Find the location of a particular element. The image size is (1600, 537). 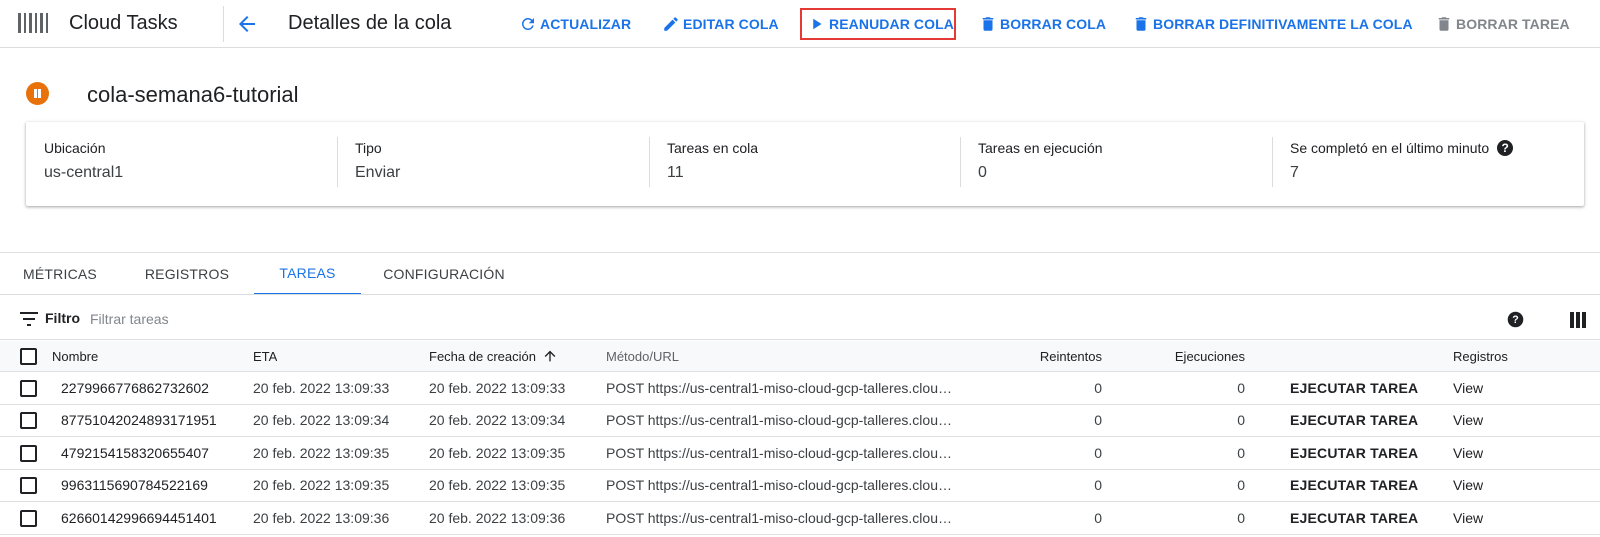

header-executions: Ejecuciones is located at coordinates (1187, 356).